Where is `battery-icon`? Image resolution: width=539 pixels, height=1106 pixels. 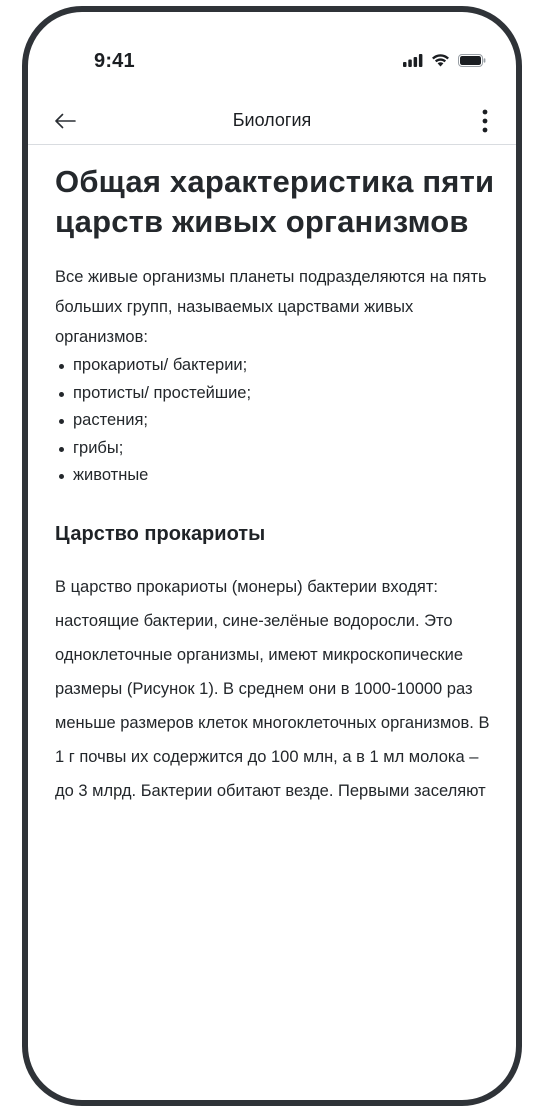 battery-icon is located at coordinates (472, 60).